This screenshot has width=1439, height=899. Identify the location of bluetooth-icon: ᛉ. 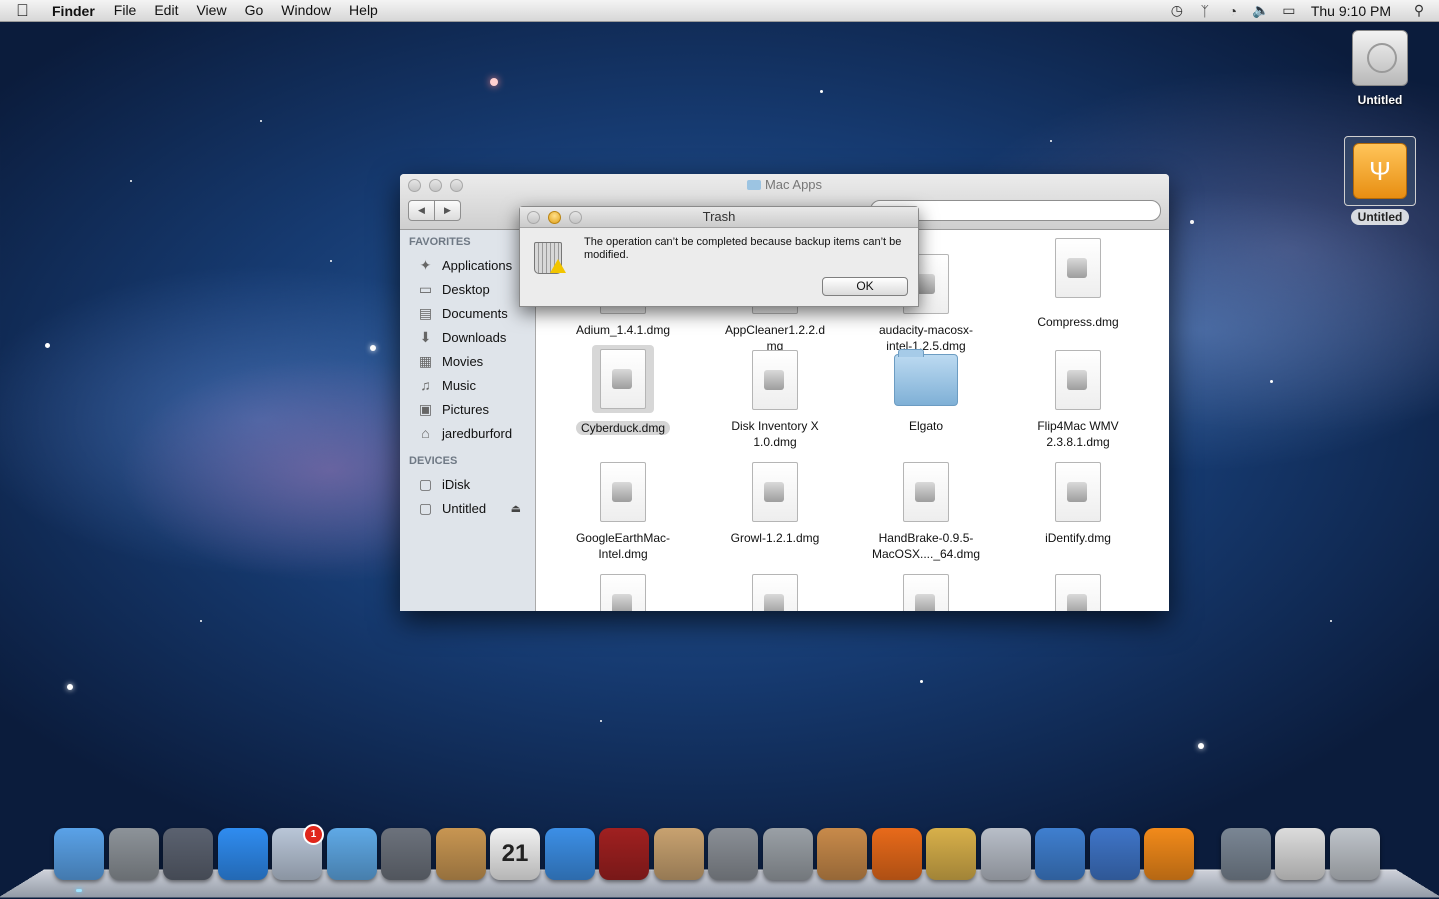
(1205, 11).